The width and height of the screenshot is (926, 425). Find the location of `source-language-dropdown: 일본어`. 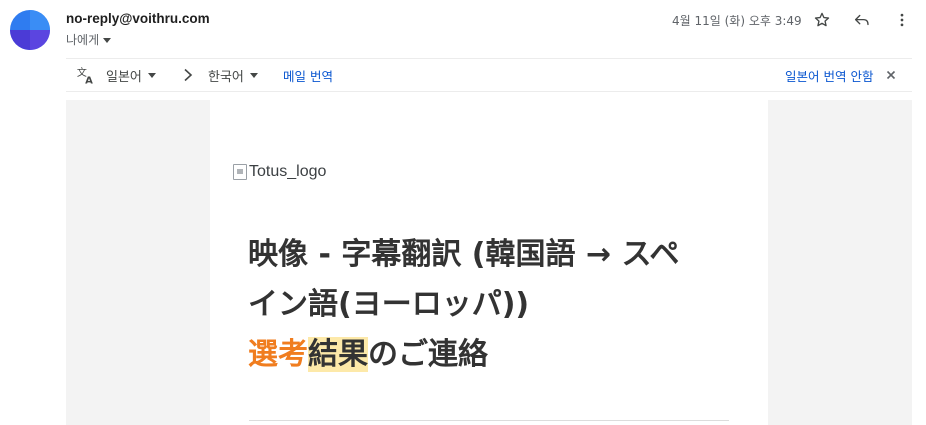

source-language-dropdown: 일본어 is located at coordinates (131, 75).